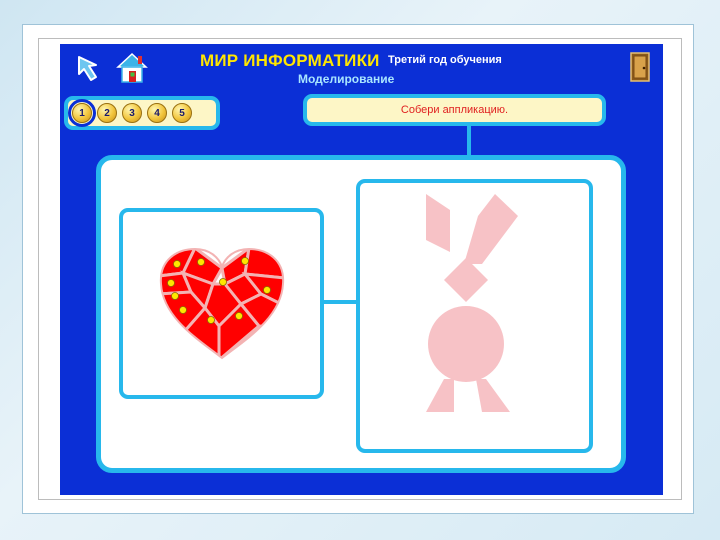 The image size is (720, 540). I want to click on arrow-pointer-icon, so click(87, 68).